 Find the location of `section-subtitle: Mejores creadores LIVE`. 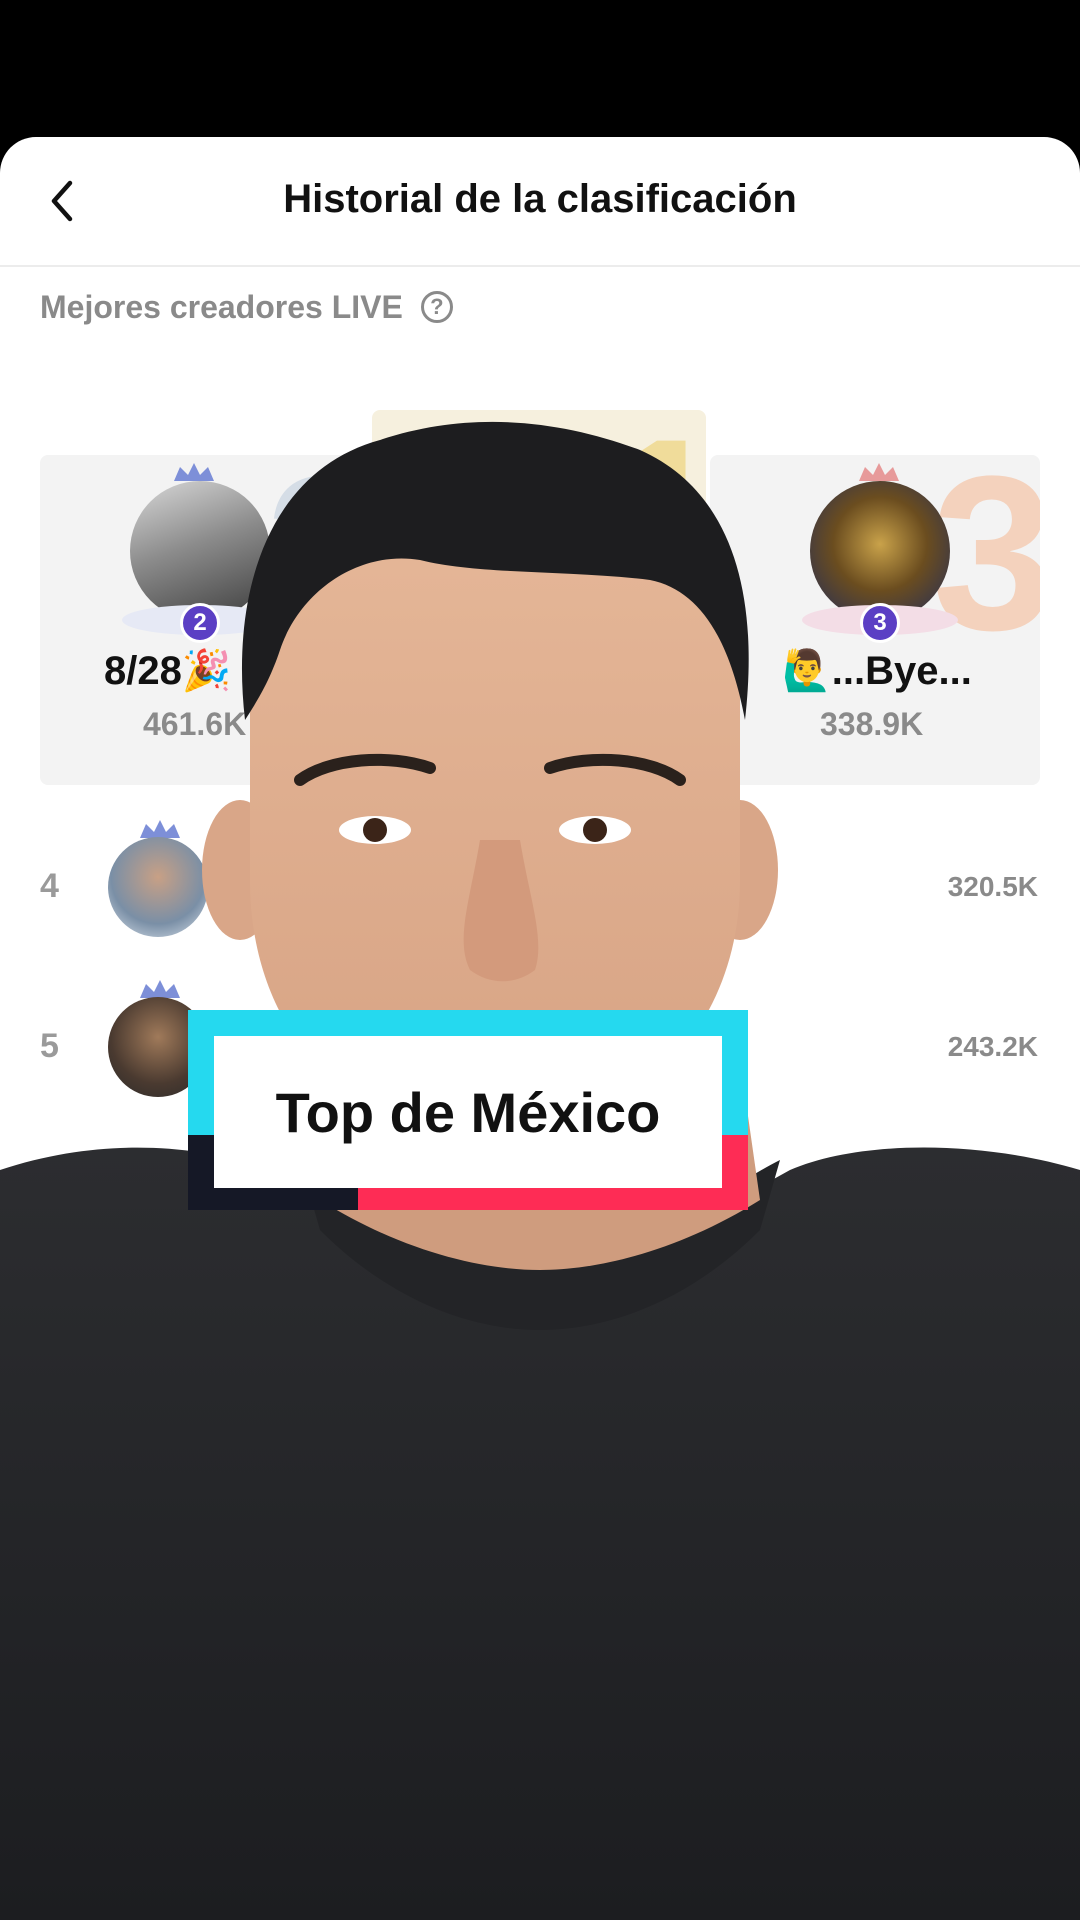

section-subtitle: Mejores creadores LIVE is located at coordinates (221, 306).